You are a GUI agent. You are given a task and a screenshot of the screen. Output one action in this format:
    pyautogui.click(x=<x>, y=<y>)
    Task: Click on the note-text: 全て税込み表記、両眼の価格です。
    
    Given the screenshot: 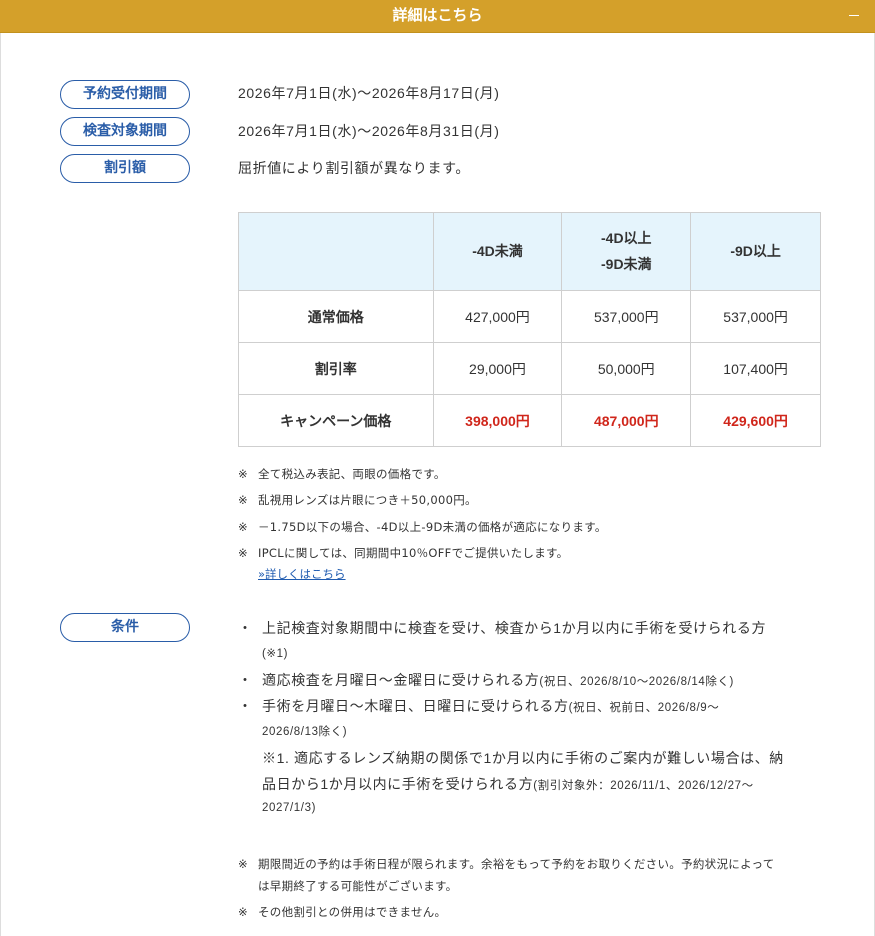 What is the action you would take?
    pyautogui.click(x=352, y=474)
    